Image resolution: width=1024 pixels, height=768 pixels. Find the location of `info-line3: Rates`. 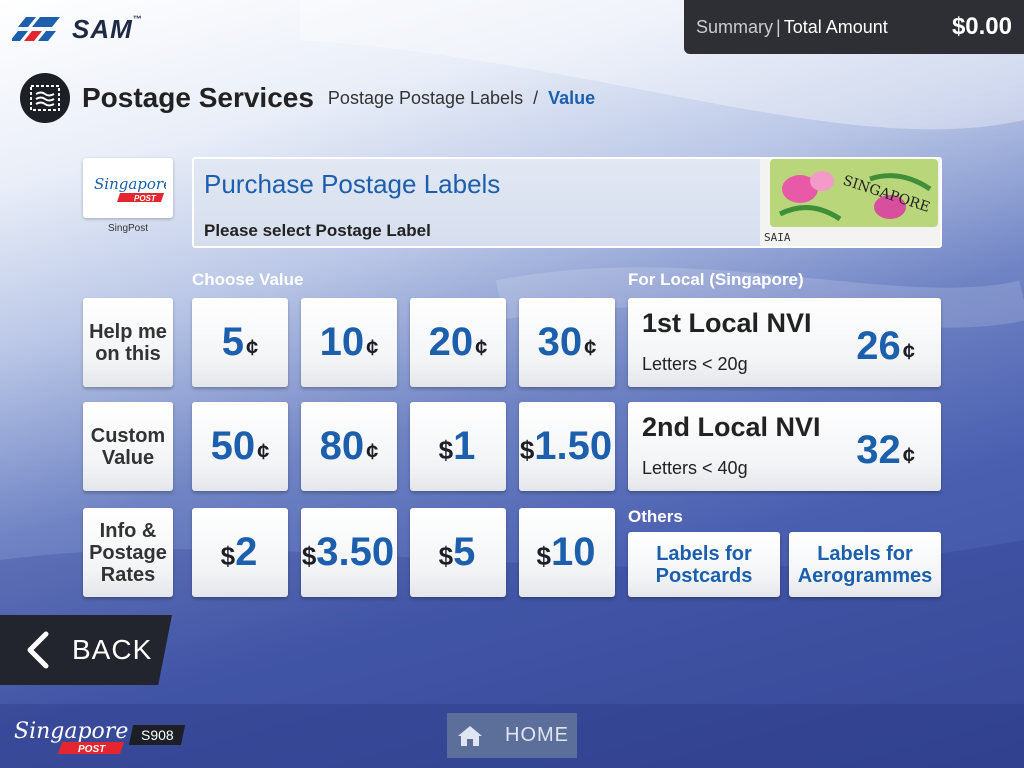

info-line3: Rates is located at coordinates (128, 574).